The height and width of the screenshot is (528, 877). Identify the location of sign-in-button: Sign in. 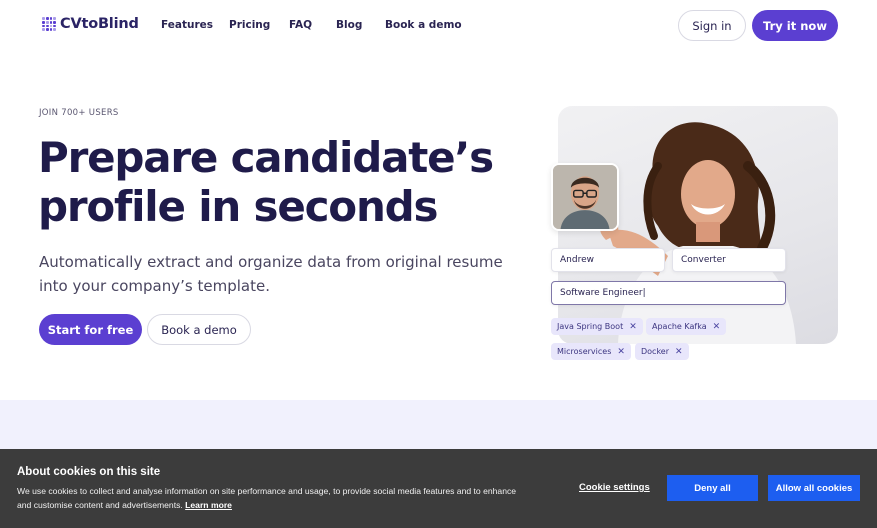
(712, 25).